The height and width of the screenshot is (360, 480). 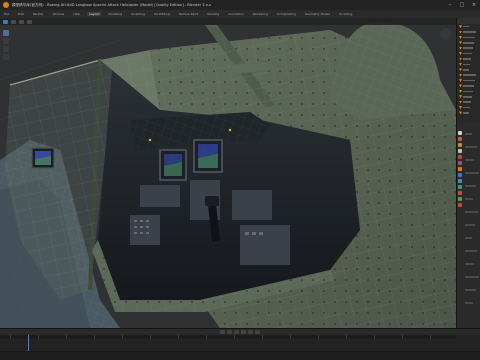 I want to click on maximize-icon: □, so click(x=462, y=5).